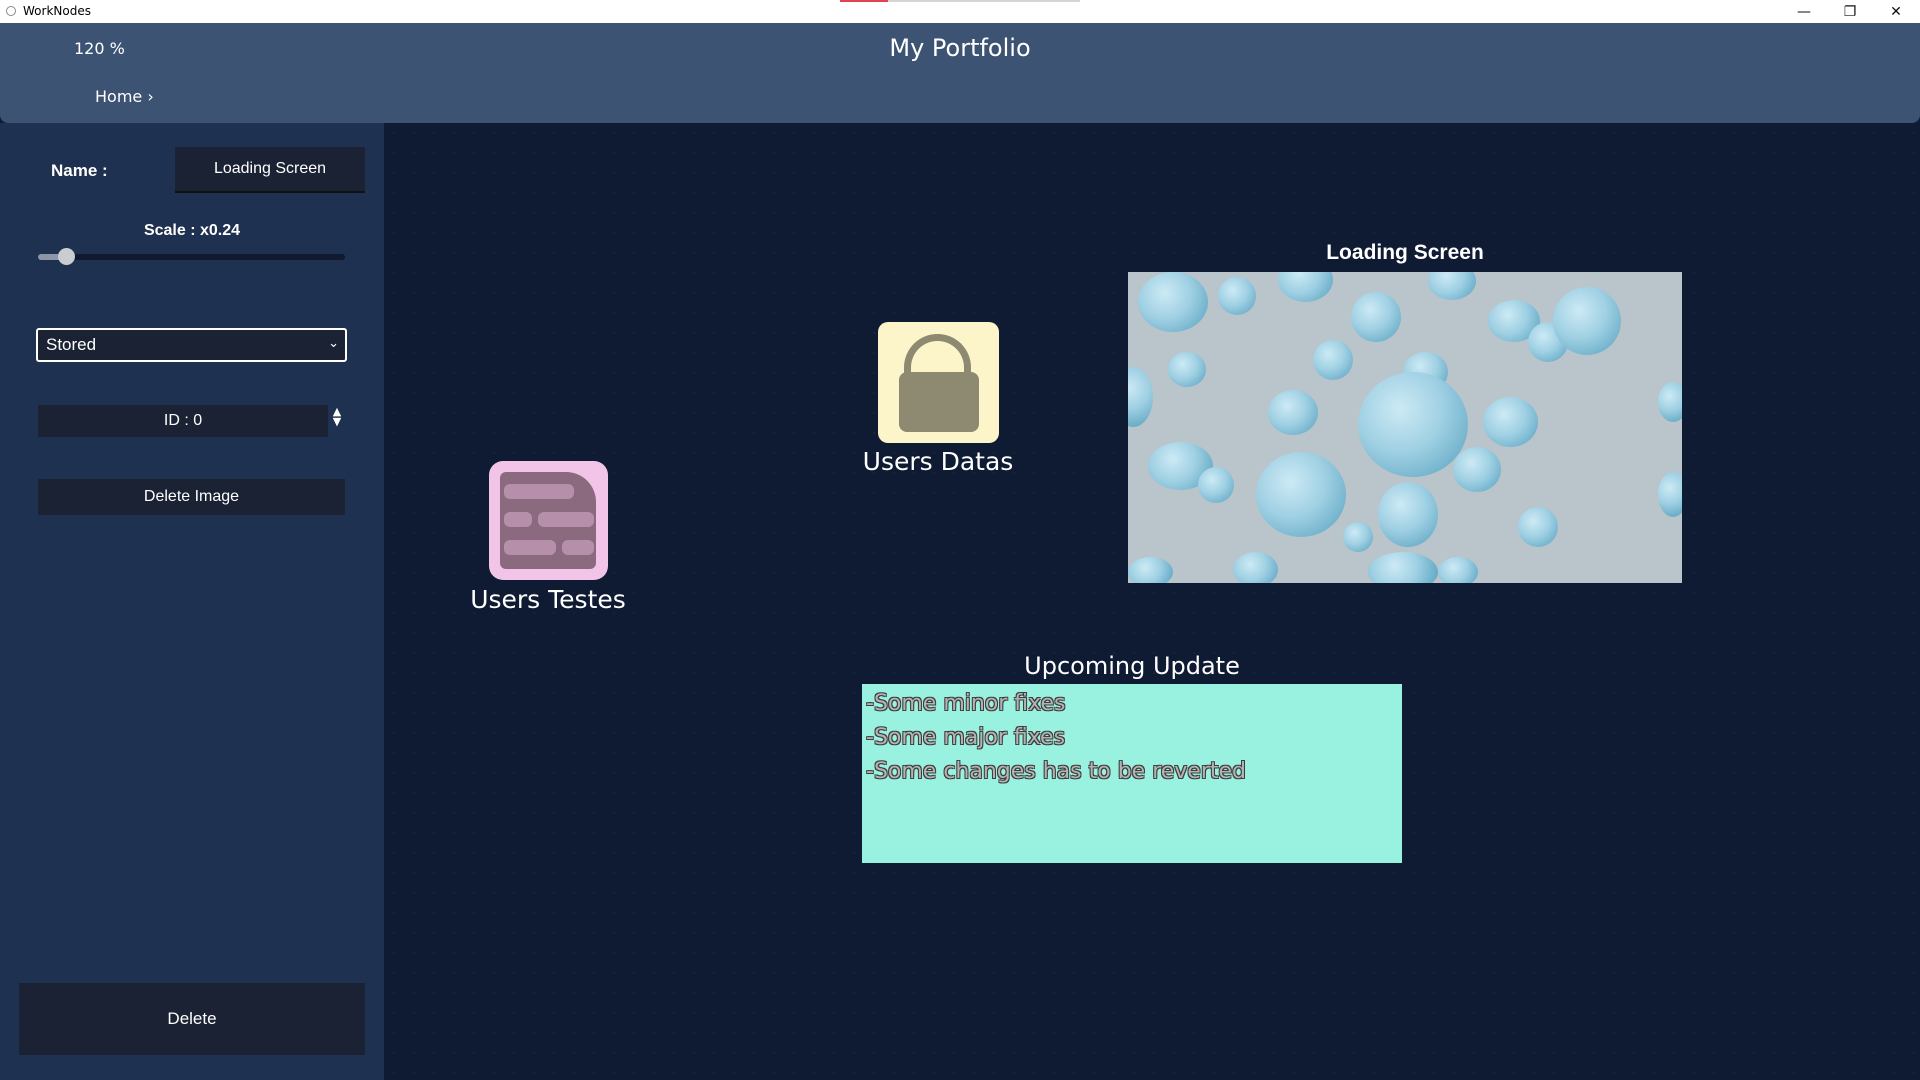 This screenshot has width=1920, height=1080. I want to click on page-title: My Portfolio, so click(960, 48).